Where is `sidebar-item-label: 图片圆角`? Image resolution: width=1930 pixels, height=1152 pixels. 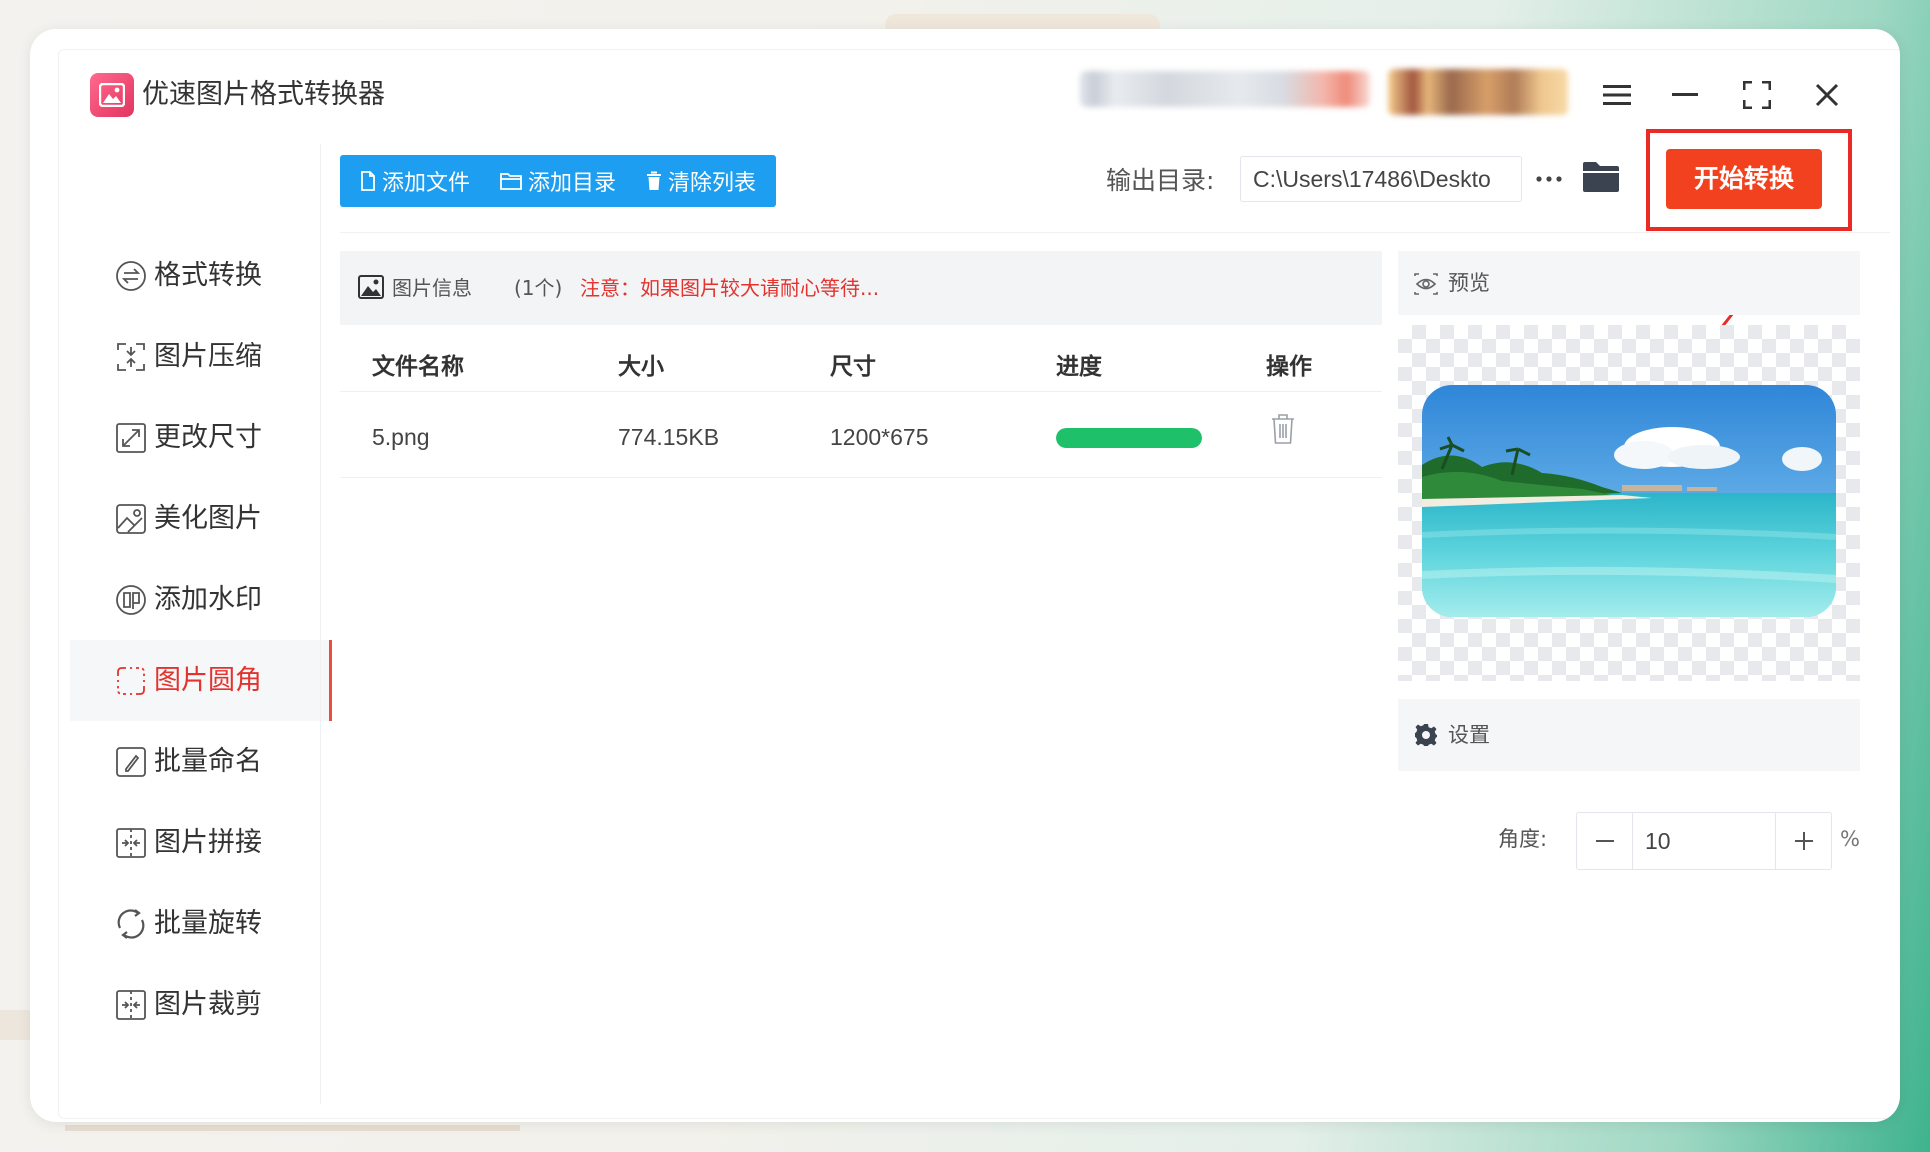 sidebar-item-label: 图片圆角 is located at coordinates (208, 680).